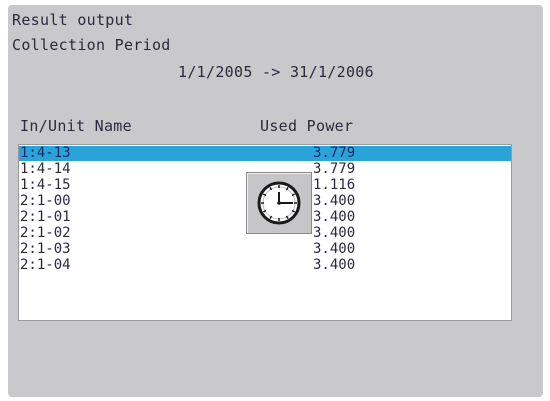 The height and width of the screenshot is (401, 550). Describe the element at coordinates (45, 249) in the screenshot. I see `item-name: 2:1-03` at that location.